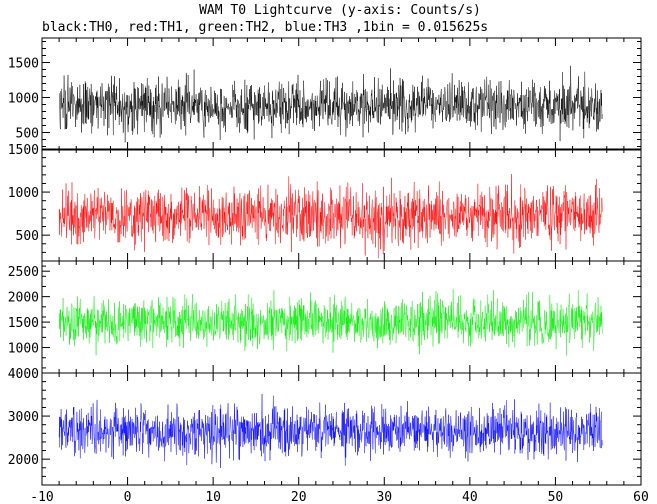 This screenshot has height=504, width=657. What do you see at coordinates (330, 216) in the screenshot?
I see `series-th1-trace` at bounding box center [330, 216].